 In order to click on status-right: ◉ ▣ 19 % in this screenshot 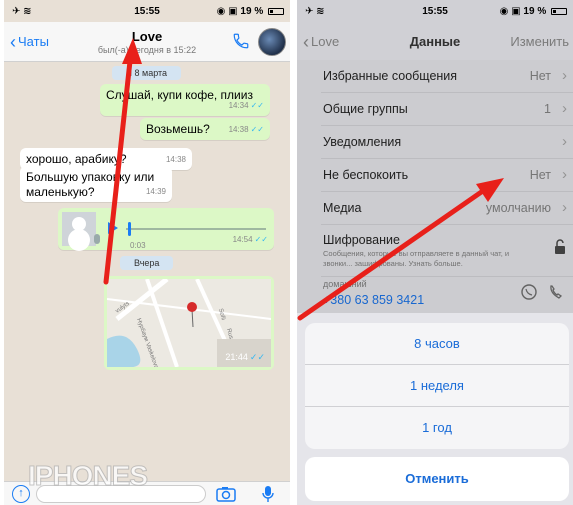, I will do `click(250, 11)`.